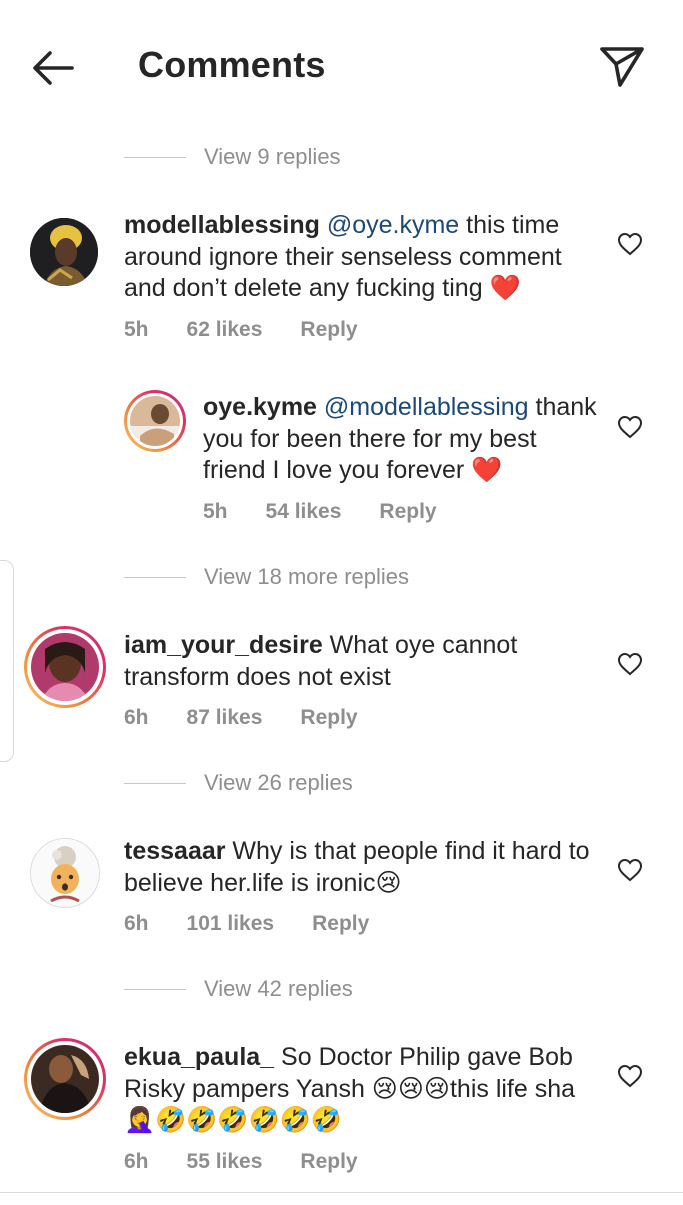  Describe the element at coordinates (231, 924) in the screenshot. I see `comment-likes: 101 likes` at that location.